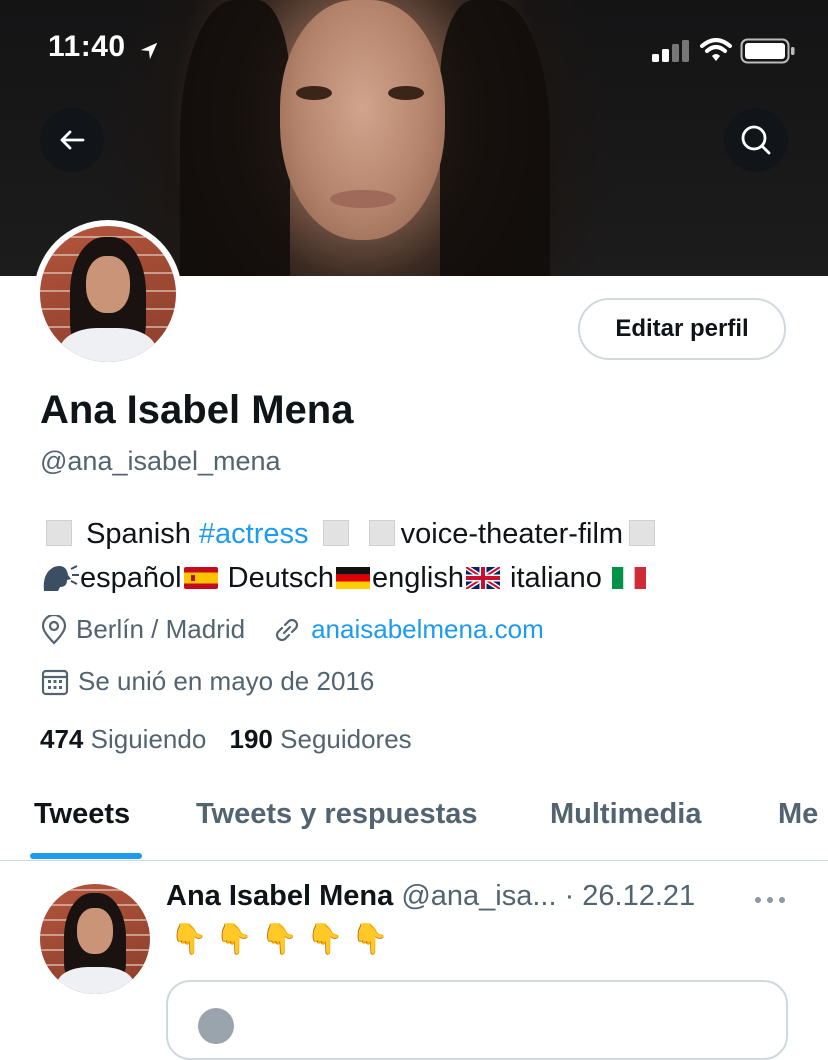 The image size is (828, 1060). I want to click on tweet-author-name: Ana Isabel Mena, so click(279, 896).